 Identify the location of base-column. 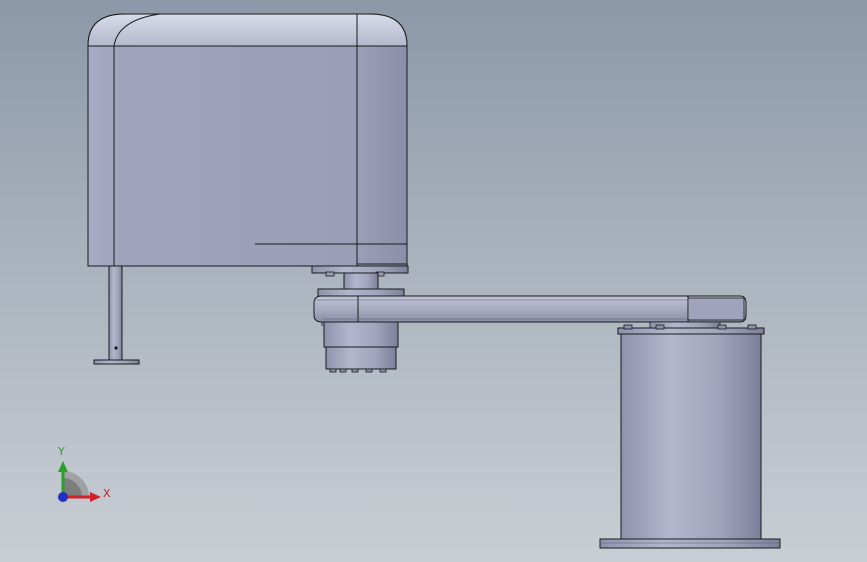
(691, 432).